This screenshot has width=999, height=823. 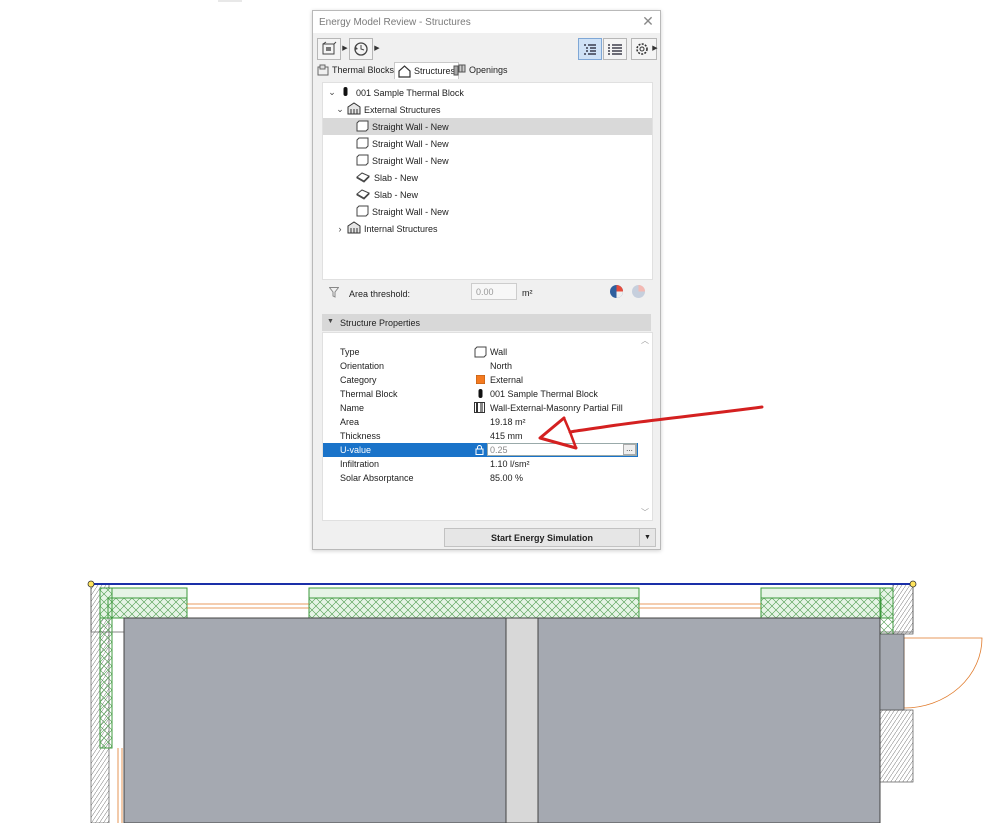 What do you see at coordinates (323, 70) in the screenshot?
I see `thermal-blocks-icon` at bounding box center [323, 70].